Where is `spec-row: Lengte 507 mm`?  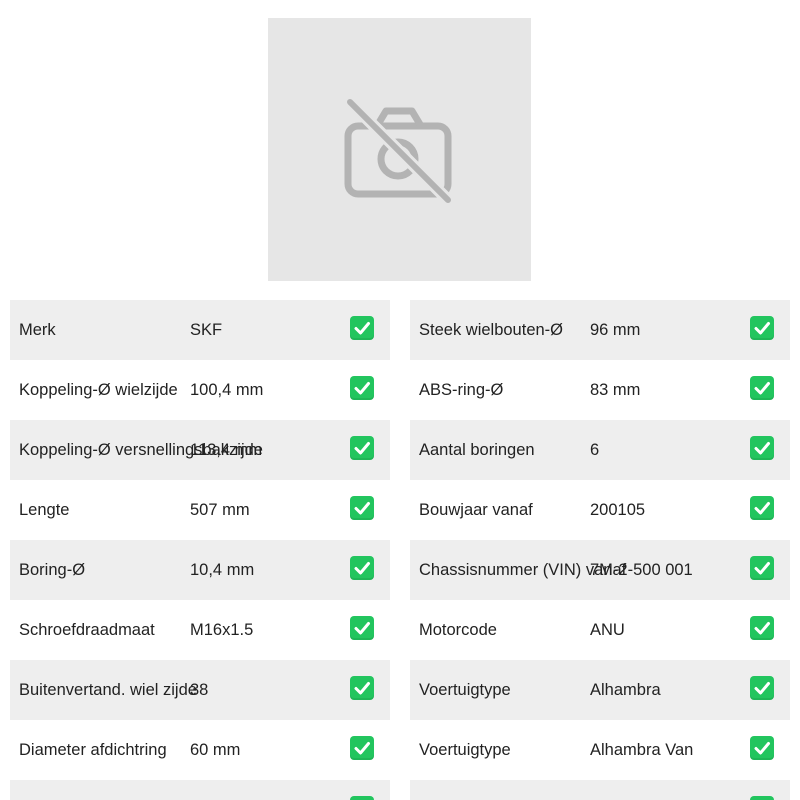
spec-row: Lengte 507 mm is located at coordinates (200, 510).